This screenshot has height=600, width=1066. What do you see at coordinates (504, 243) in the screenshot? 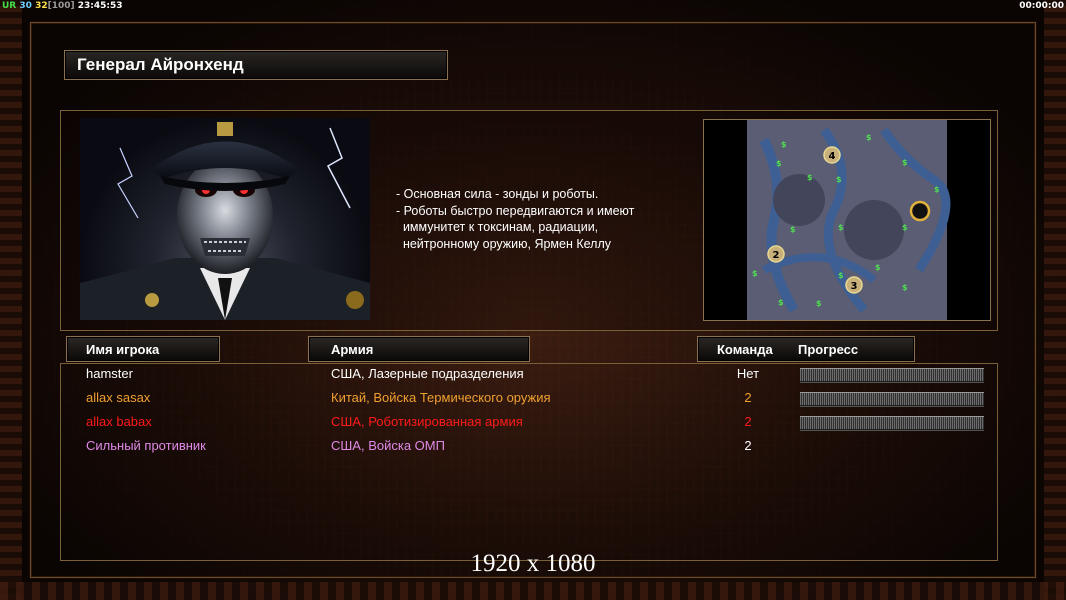
I see `description-line: нейтронному оружию, Ярмен Келлу` at bounding box center [504, 243].